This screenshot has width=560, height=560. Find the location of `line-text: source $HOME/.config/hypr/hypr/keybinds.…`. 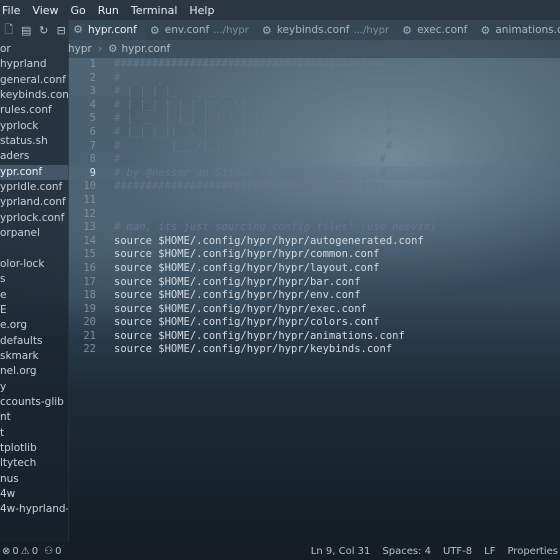

line-text: source $HOME/.config/hypr/hypr/keybinds.… is located at coordinates (253, 349).